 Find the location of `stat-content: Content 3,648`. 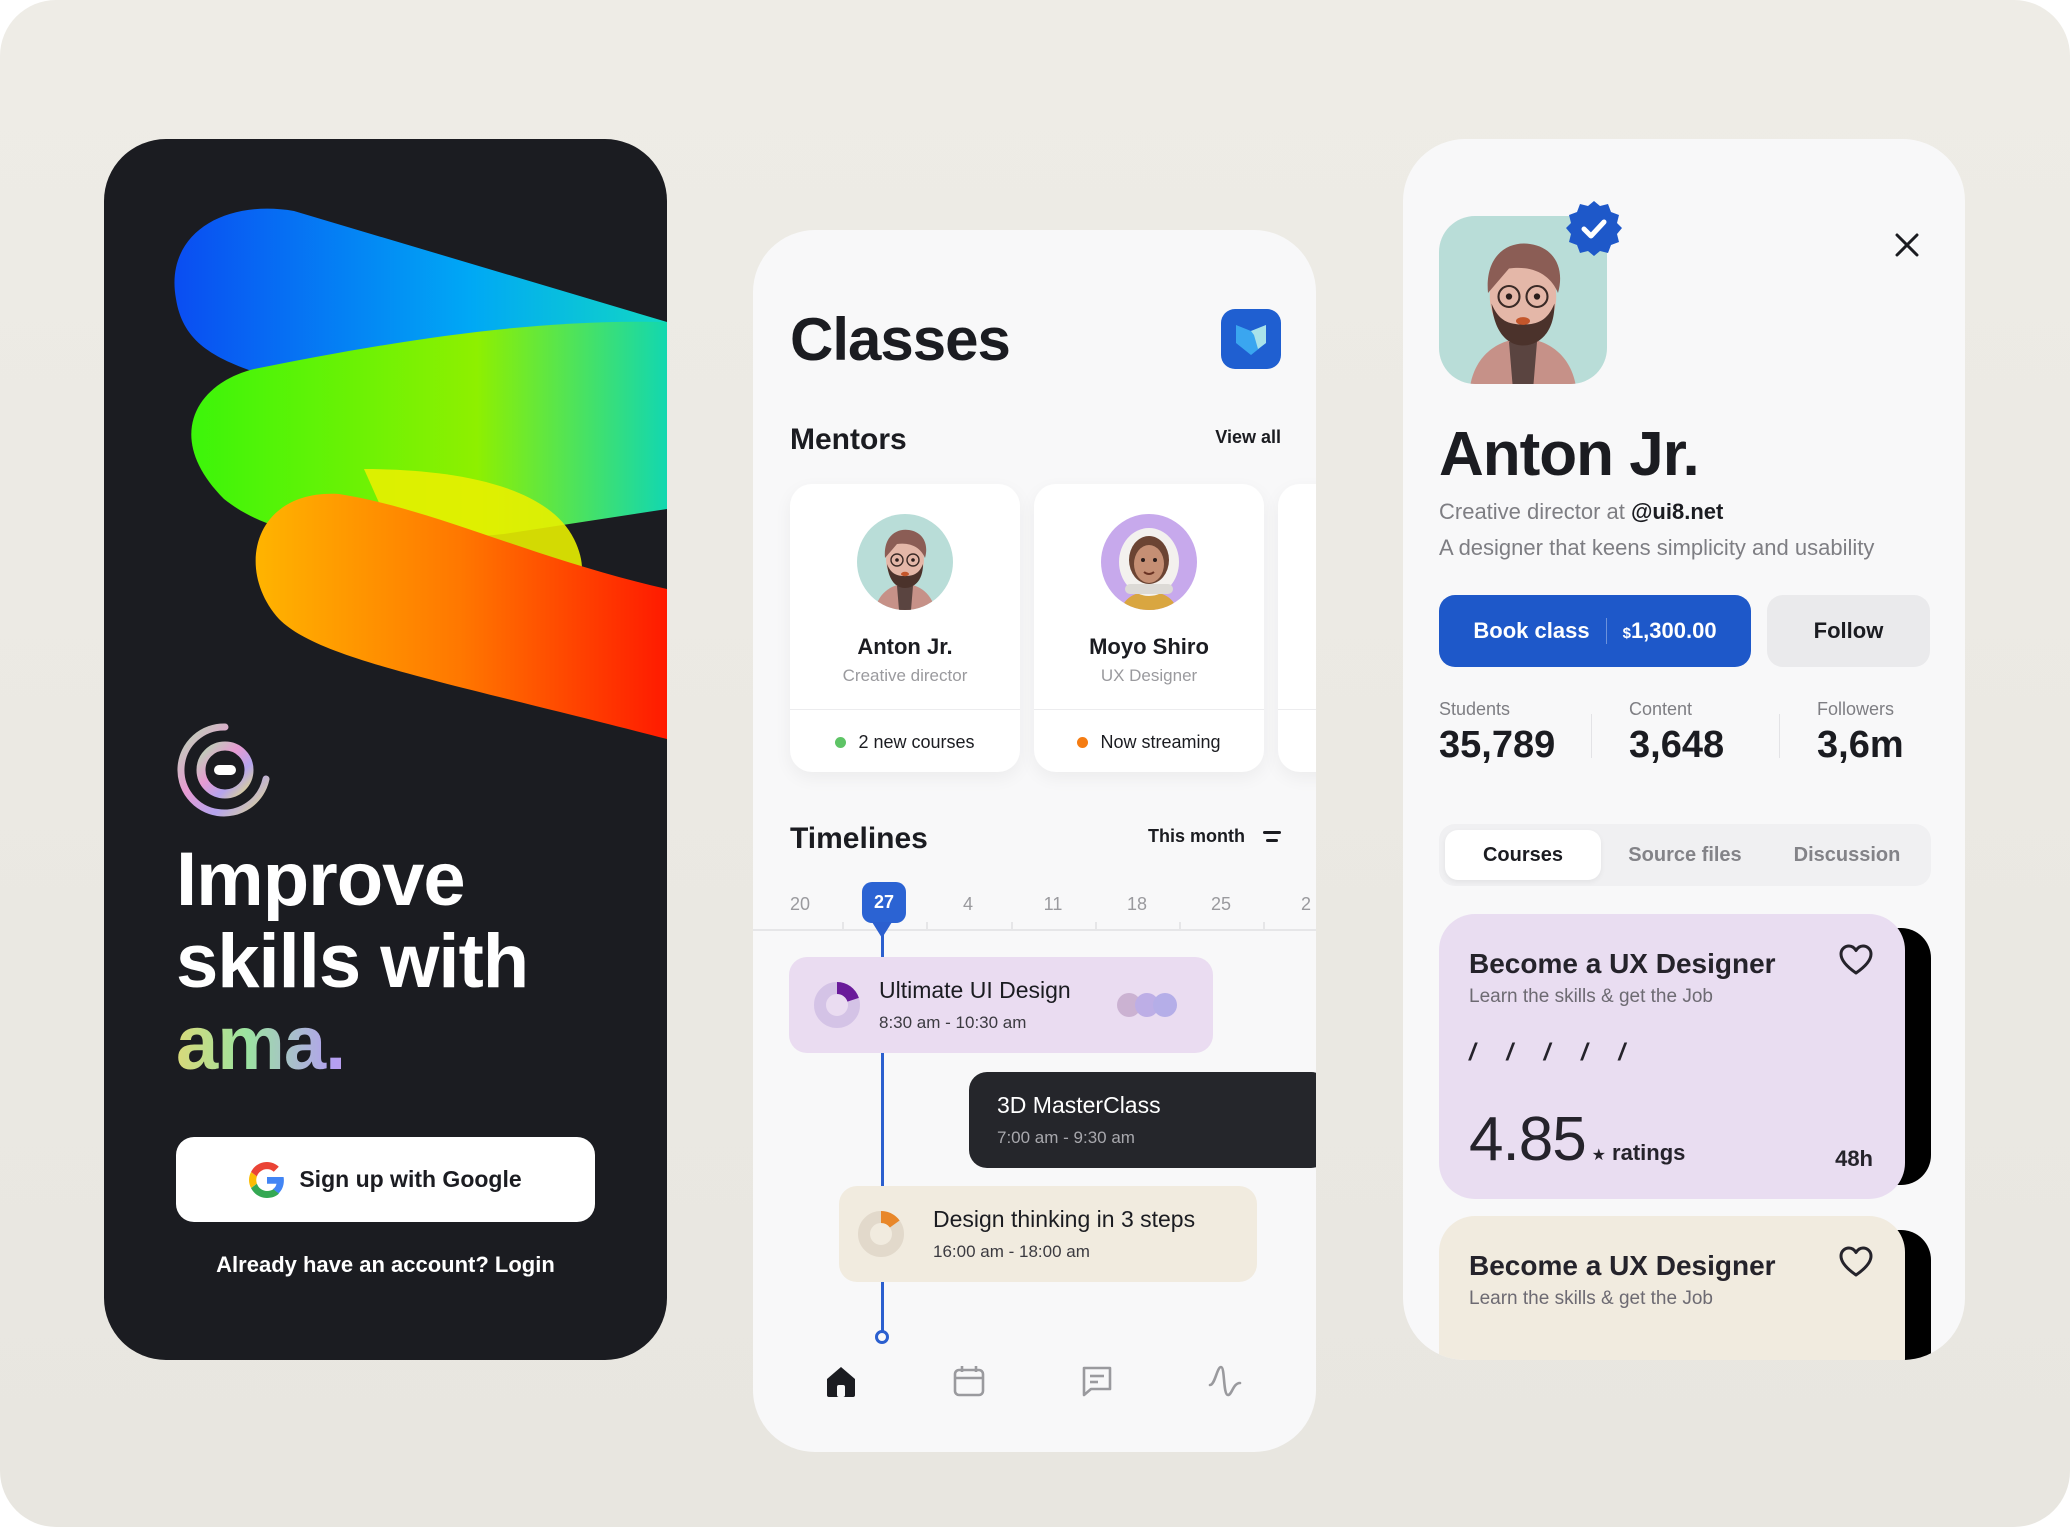

stat-content: Content 3,648 is located at coordinates (1676, 733).